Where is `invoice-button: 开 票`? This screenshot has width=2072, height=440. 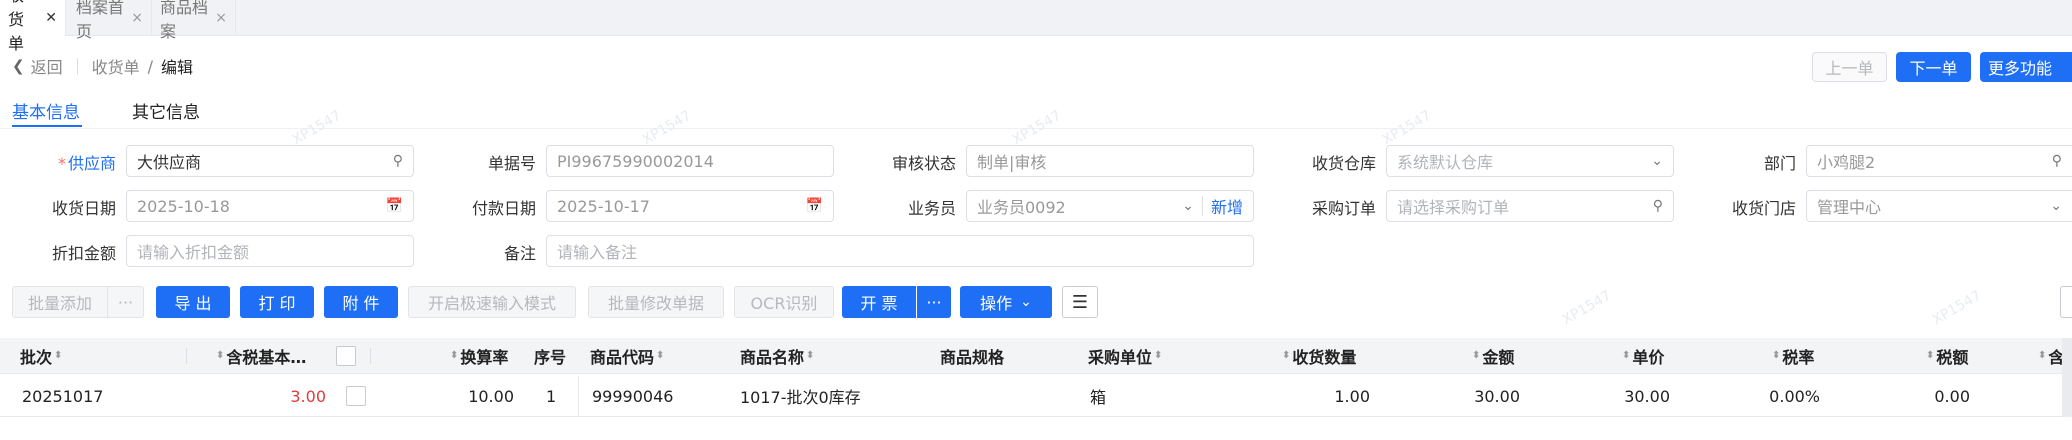 invoice-button: 开 票 is located at coordinates (879, 302).